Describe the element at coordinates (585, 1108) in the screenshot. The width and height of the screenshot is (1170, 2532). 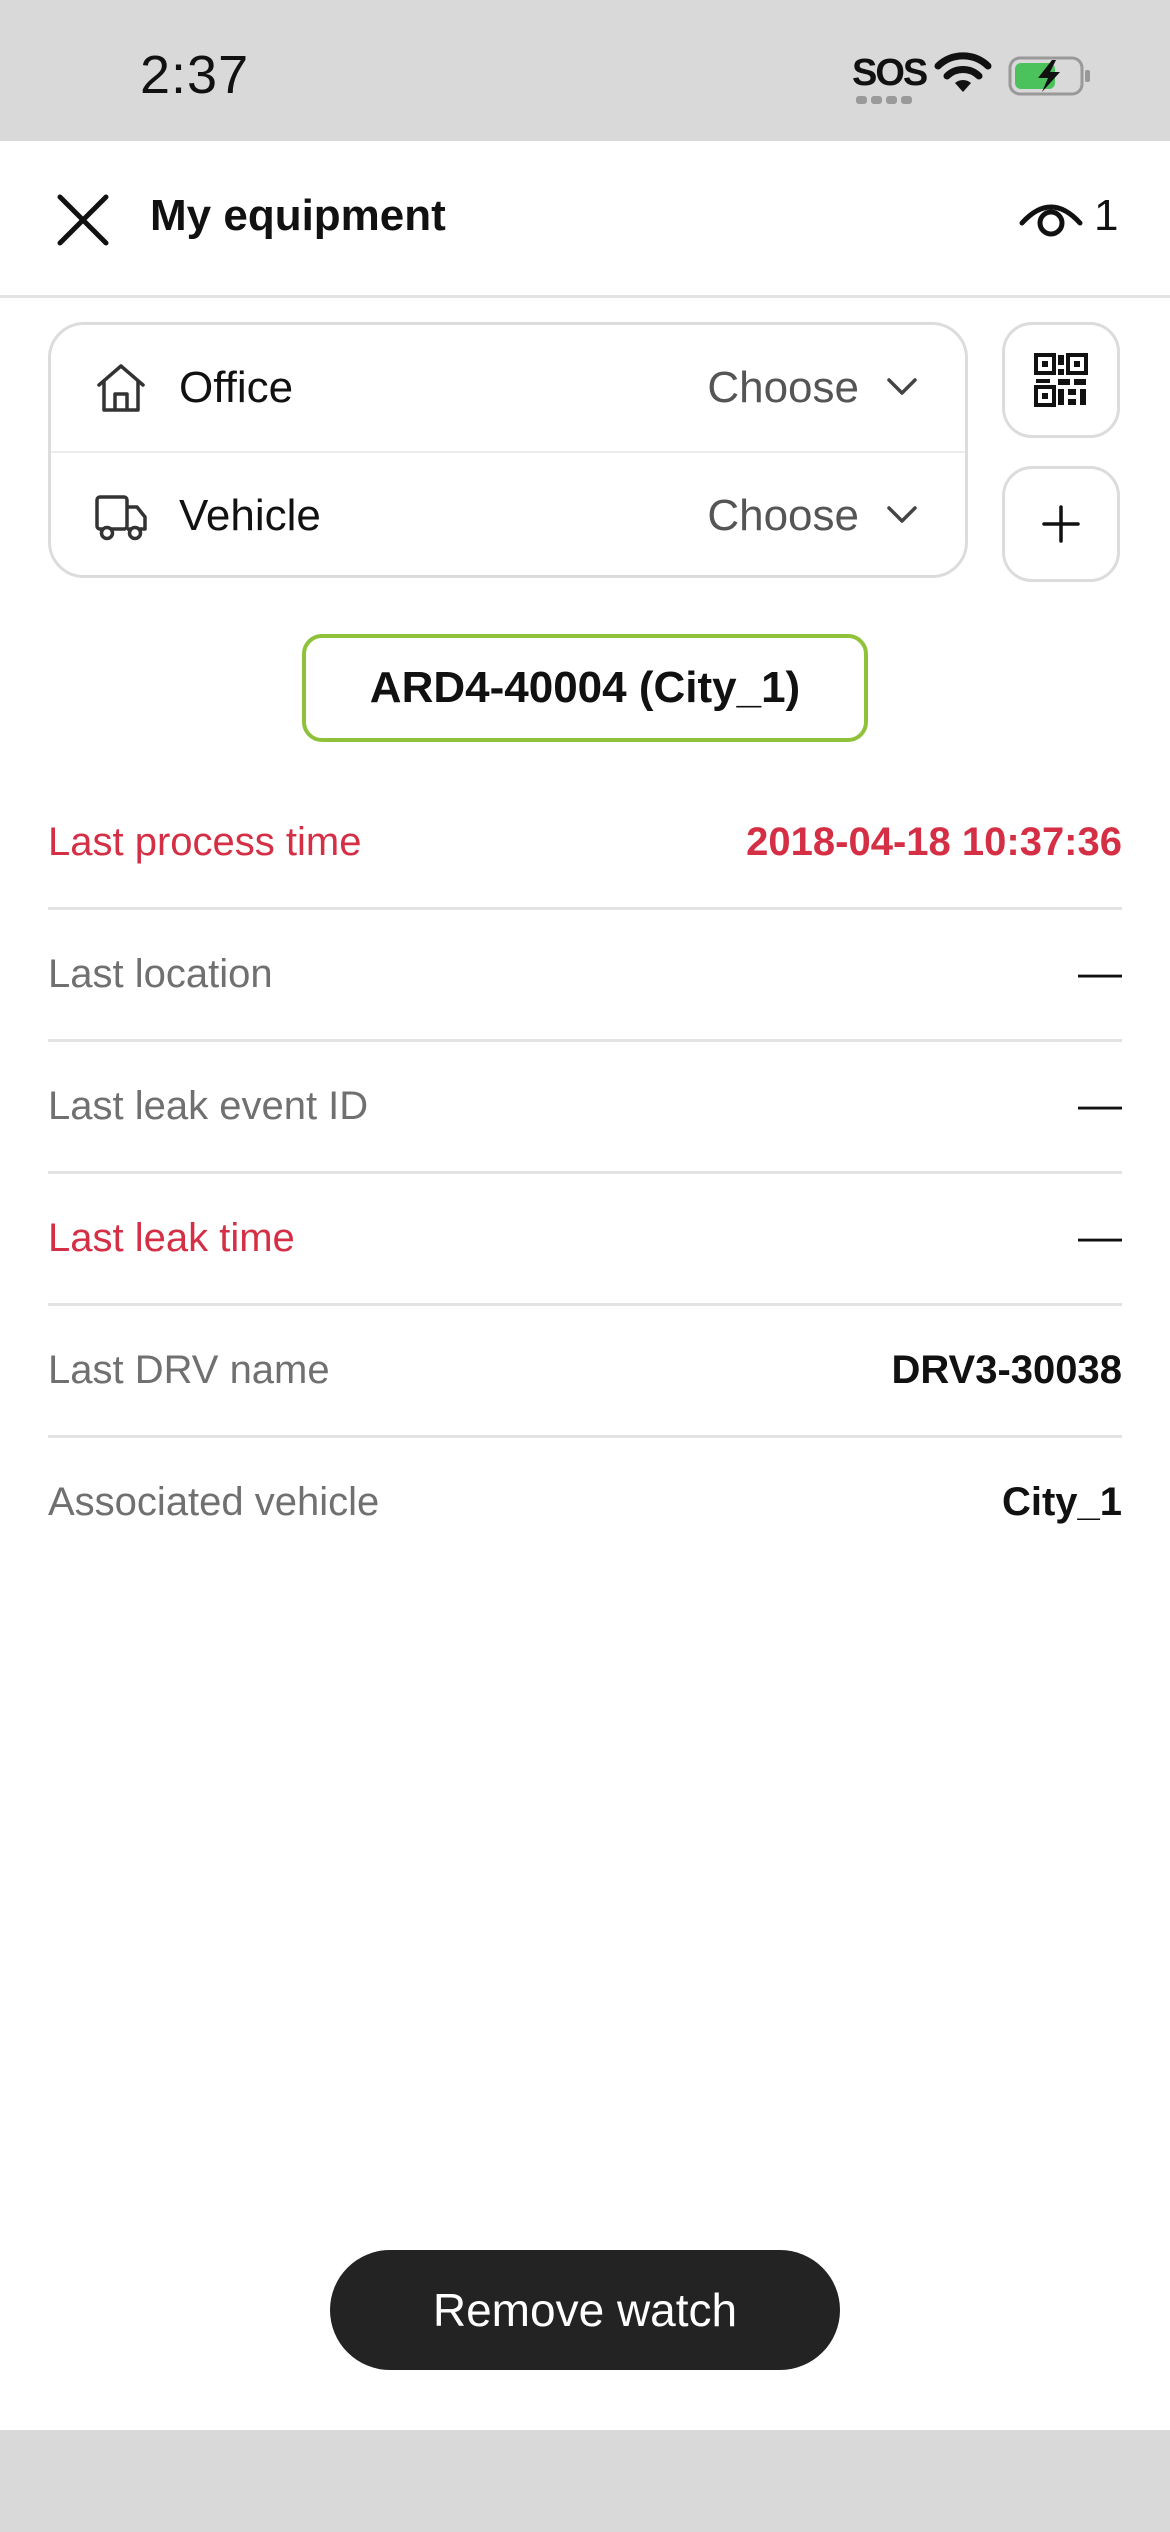
I see `info-row-last-leak-event-id: Last leak event ID —` at that location.